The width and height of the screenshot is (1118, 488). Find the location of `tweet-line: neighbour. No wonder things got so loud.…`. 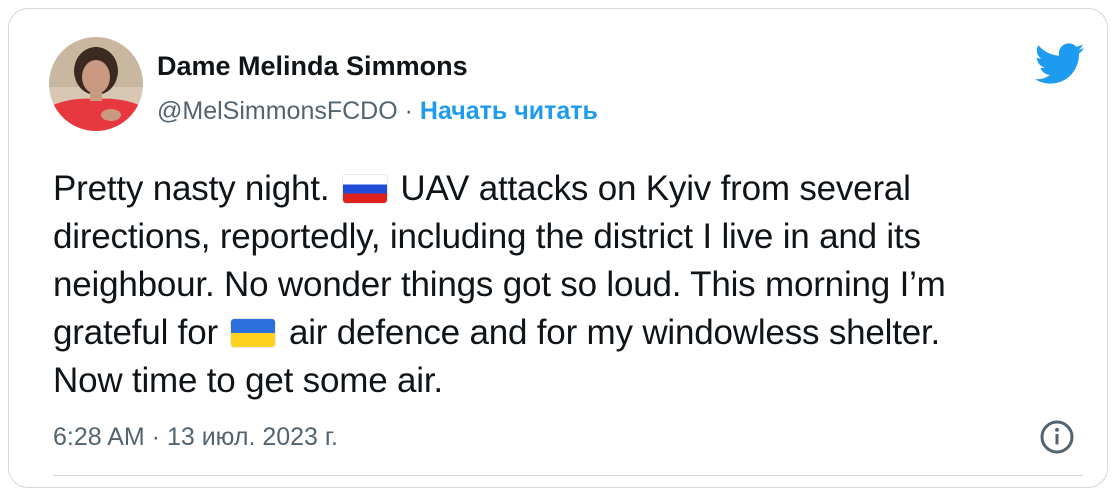

tweet-line: neighbour. No wonder things got so loud.… is located at coordinates (499, 284).